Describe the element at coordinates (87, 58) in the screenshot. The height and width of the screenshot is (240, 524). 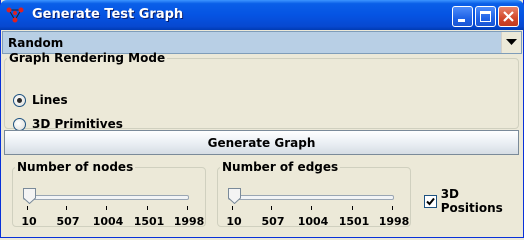
I see `rendering-mode-legend: Graph Rendering Mode` at that location.